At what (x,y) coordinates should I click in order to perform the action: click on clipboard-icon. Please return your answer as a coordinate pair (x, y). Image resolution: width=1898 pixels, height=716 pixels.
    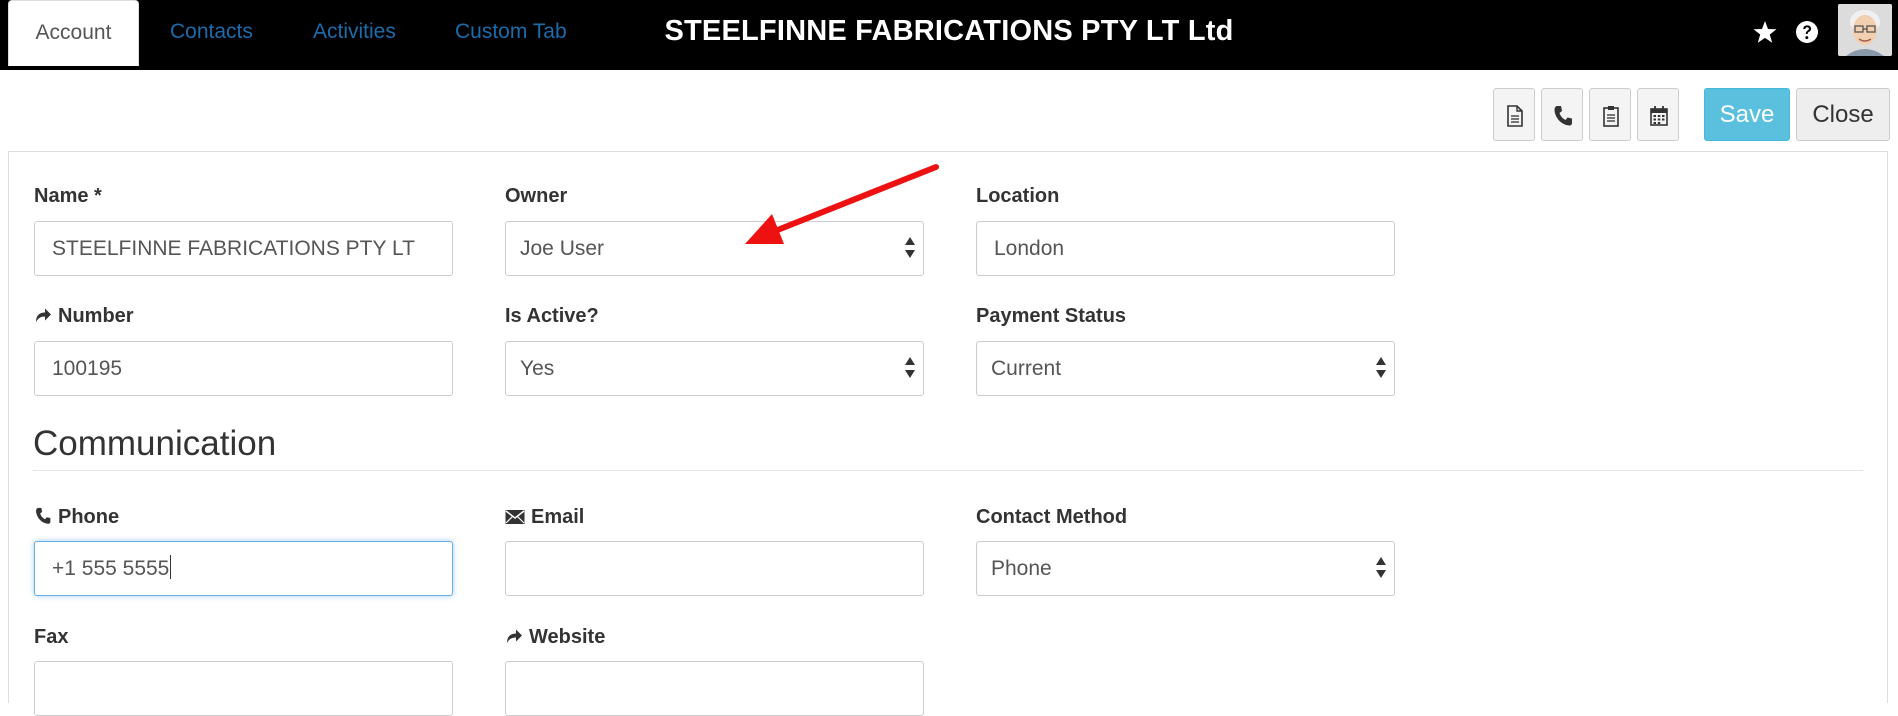
    Looking at the image, I should click on (1611, 116).